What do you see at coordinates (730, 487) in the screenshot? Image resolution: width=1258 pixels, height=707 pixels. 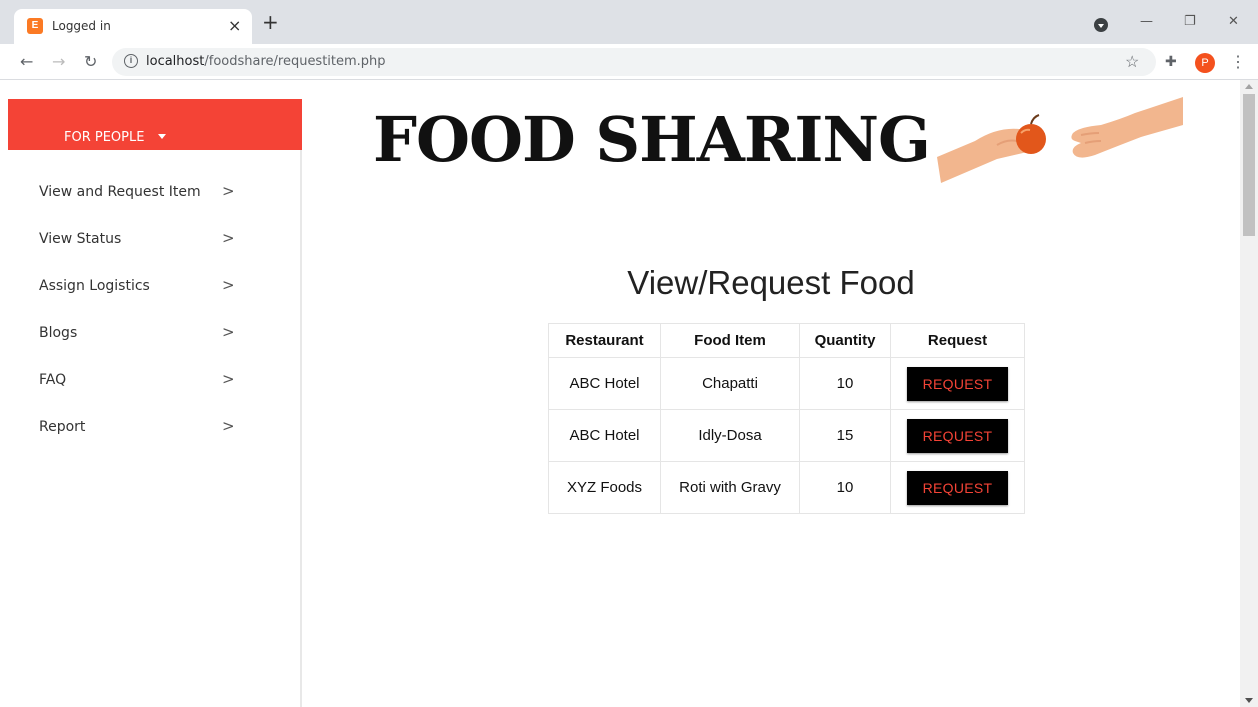 I see `cell-food-item: Roti with Gravy` at bounding box center [730, 487].